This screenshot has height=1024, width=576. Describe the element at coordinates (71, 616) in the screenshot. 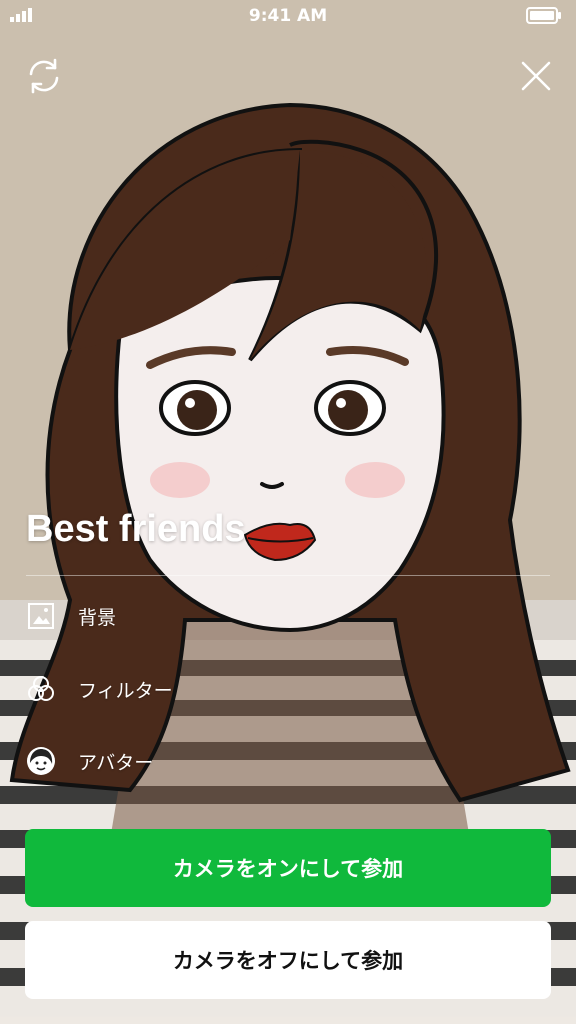

I see `option-background: 背景` at that location.